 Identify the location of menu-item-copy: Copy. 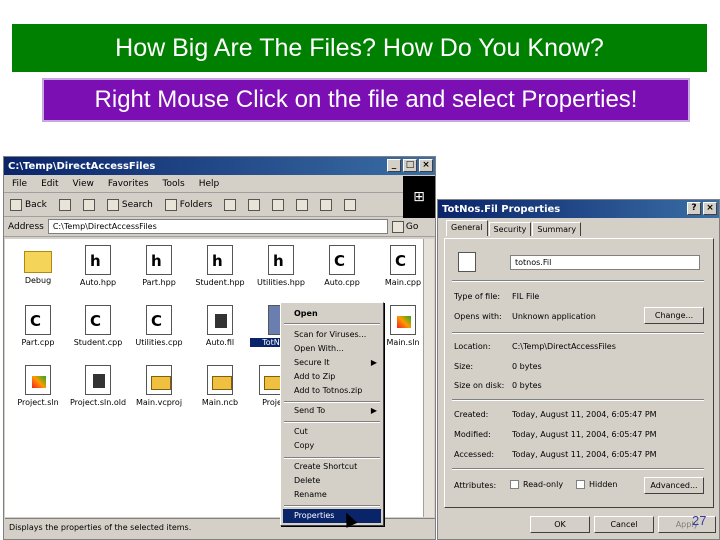
(332, 446).